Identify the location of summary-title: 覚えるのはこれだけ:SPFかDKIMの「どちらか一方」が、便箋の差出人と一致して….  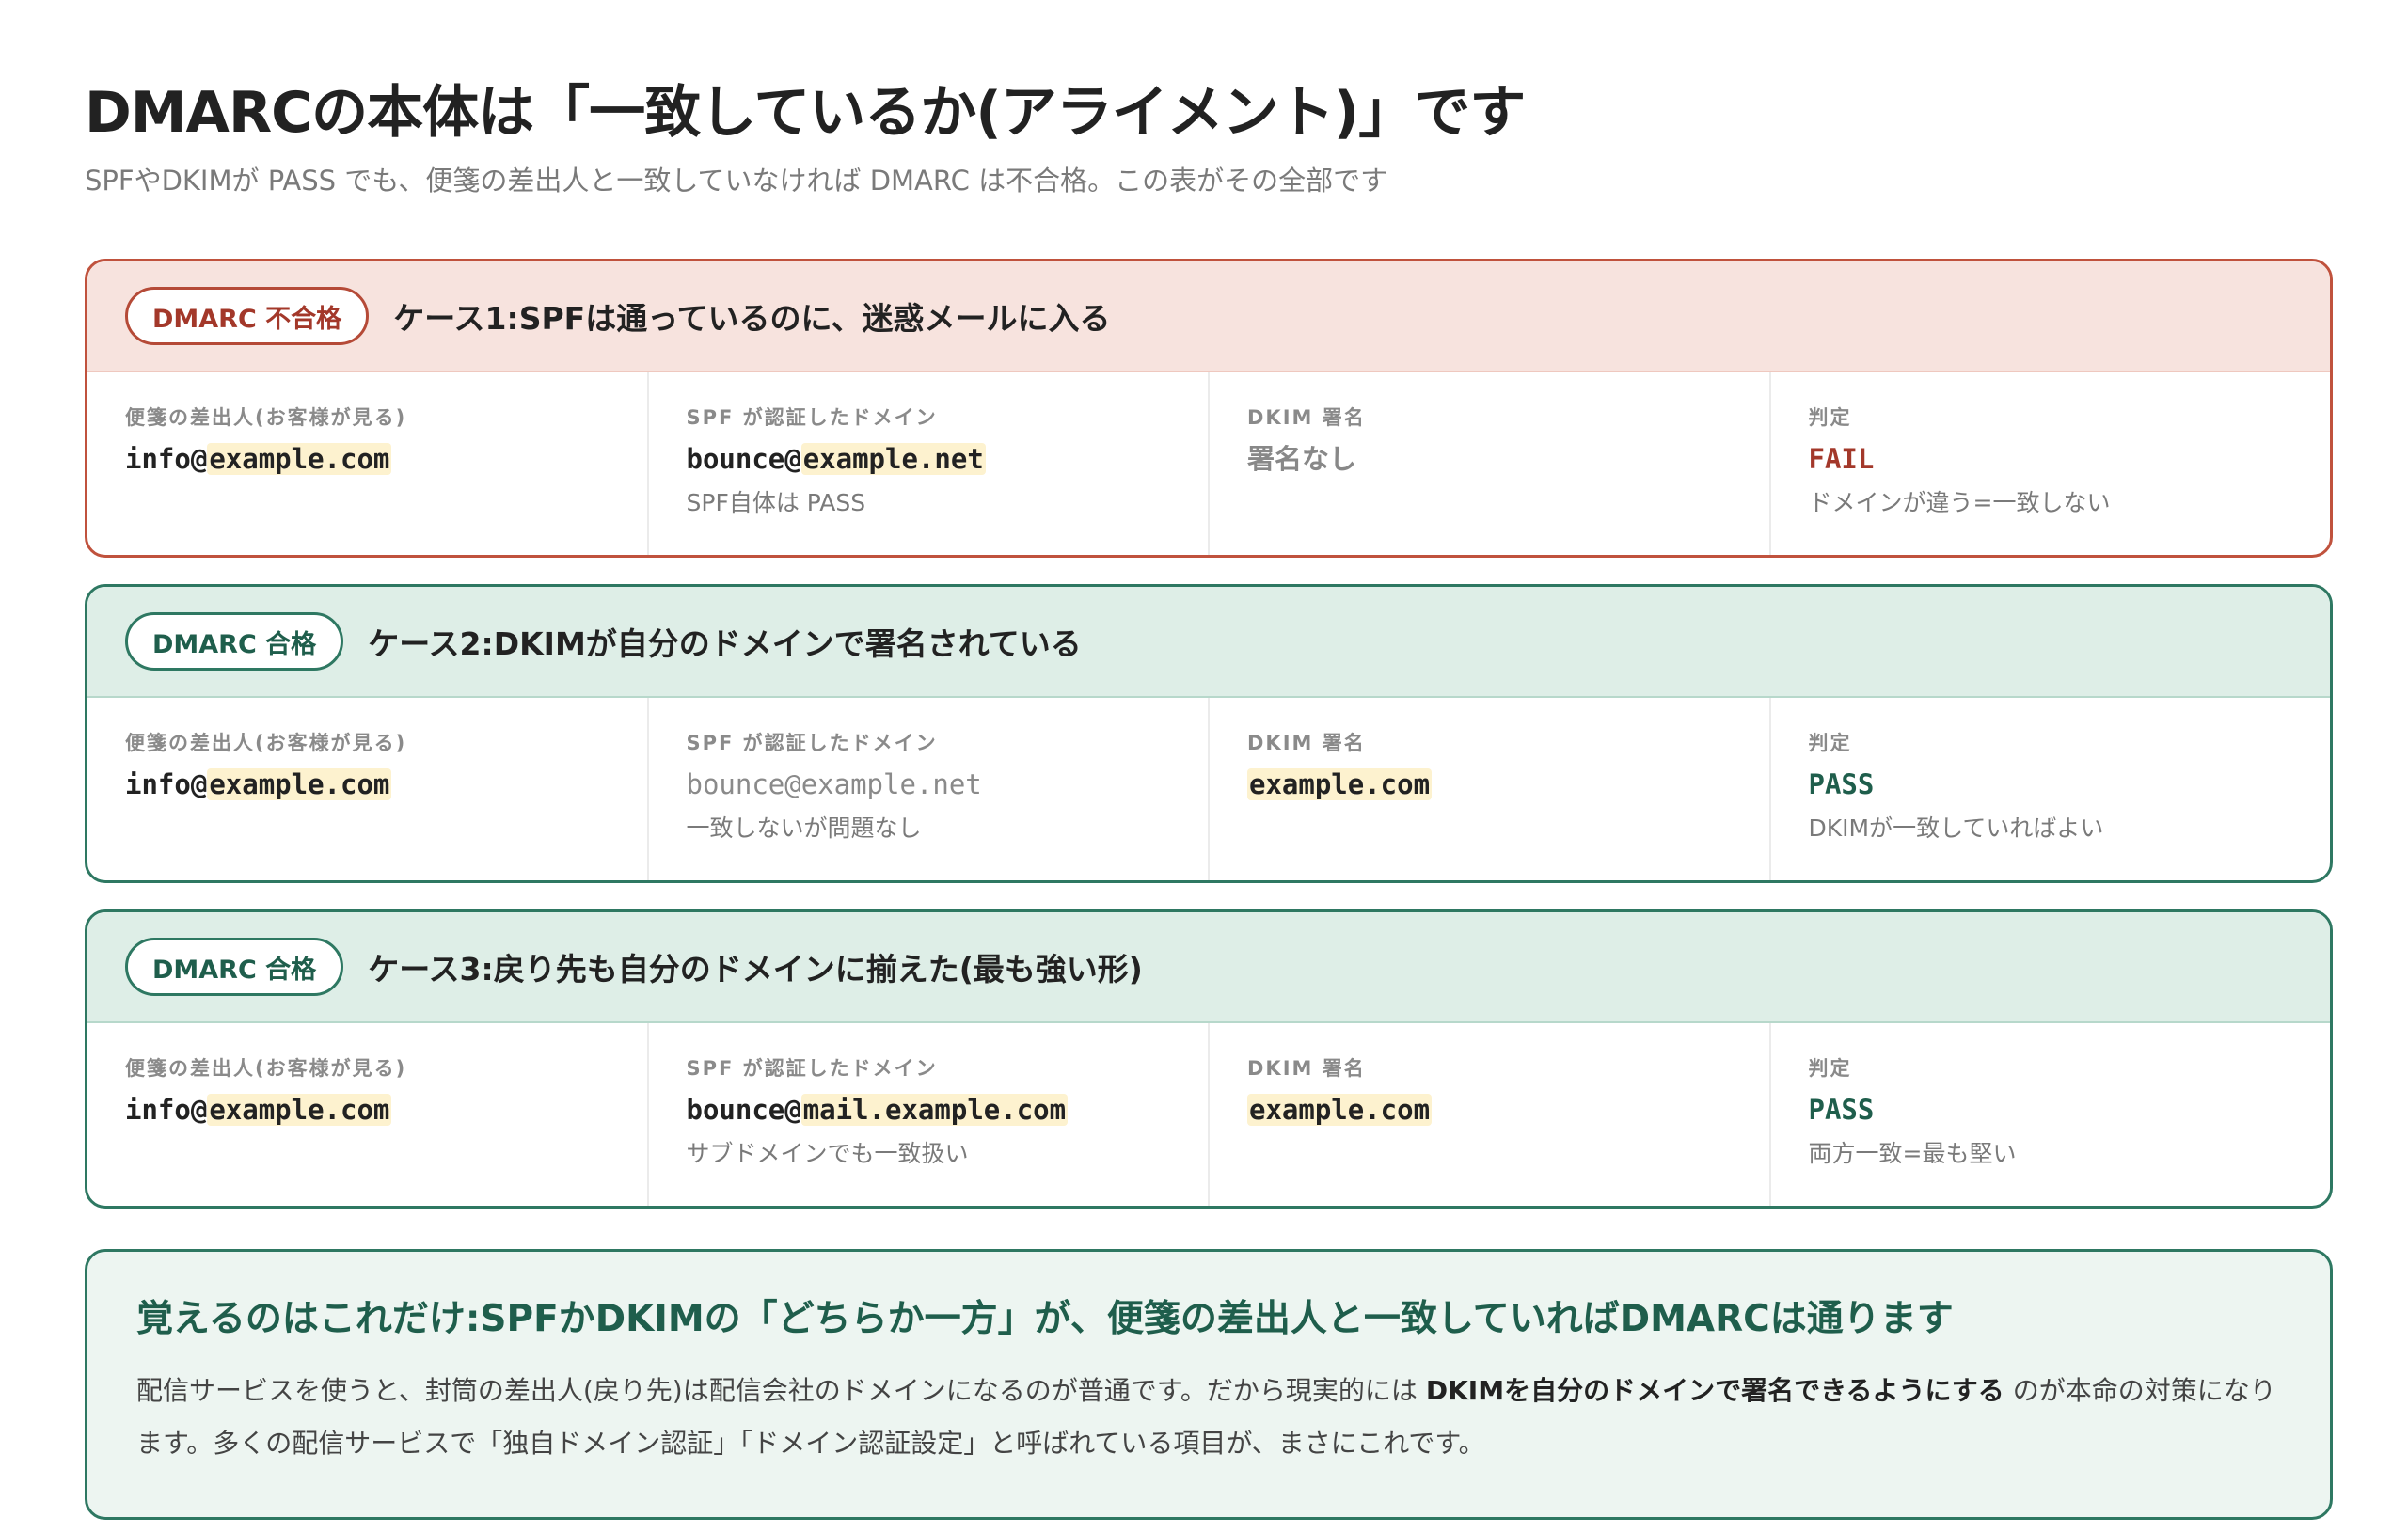
(1045, 1319).